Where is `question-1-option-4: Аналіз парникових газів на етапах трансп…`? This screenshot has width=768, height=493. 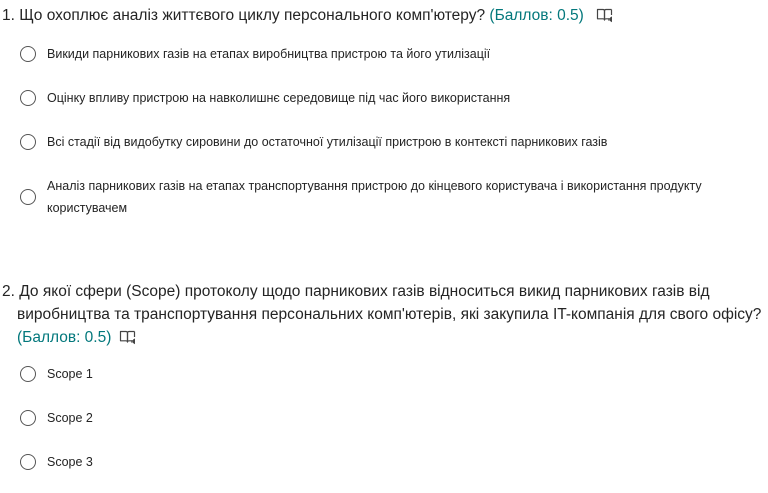 question-1-option-4: Аналіз парникових газів на етапах трансп… is located at coordinates (383, 197).